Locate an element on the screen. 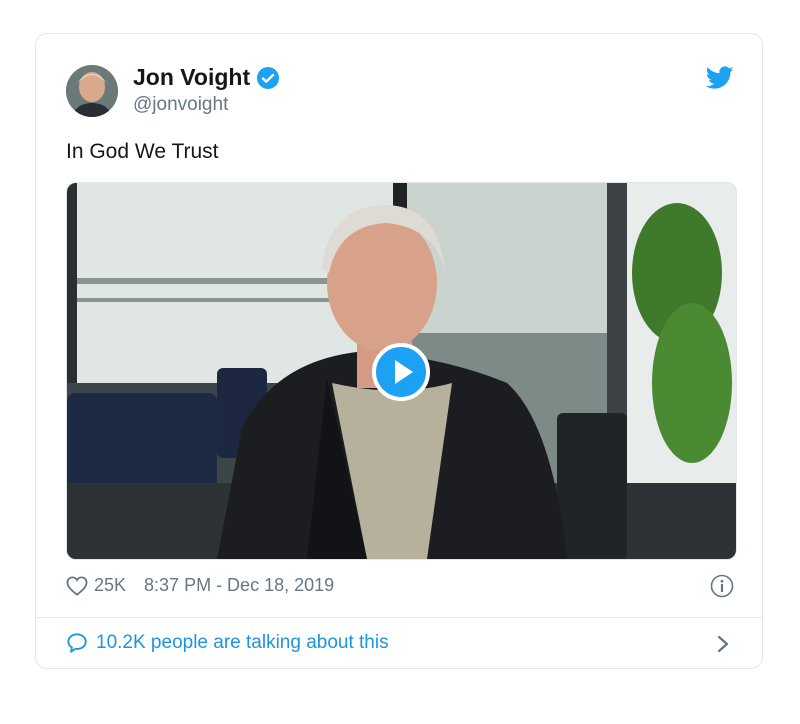 The width and height of the screenshot is (800, 724). author-name-row: Jon Voight is located at coordinates (206, 77).